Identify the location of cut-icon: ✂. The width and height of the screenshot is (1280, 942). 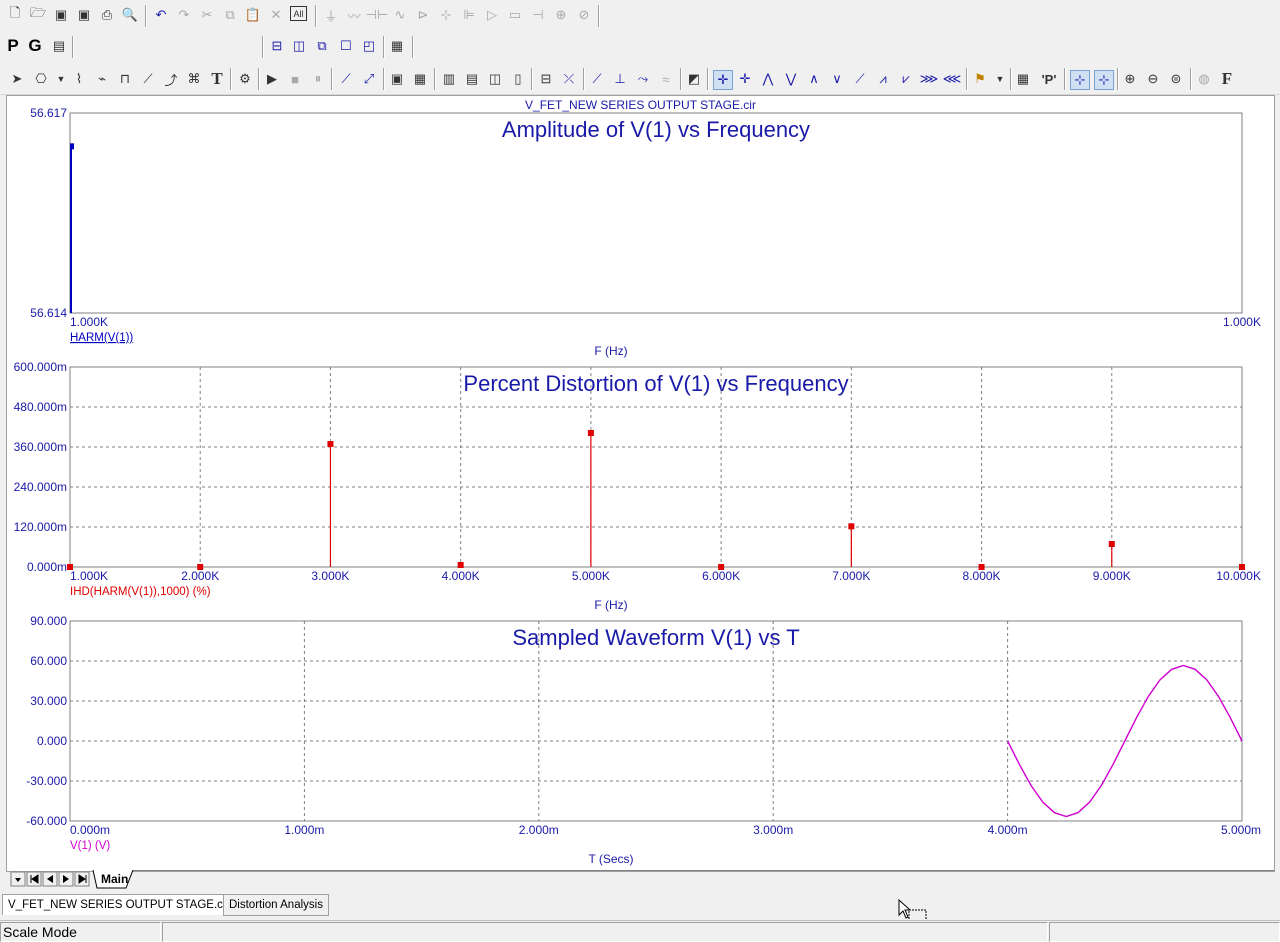
(207, 15).